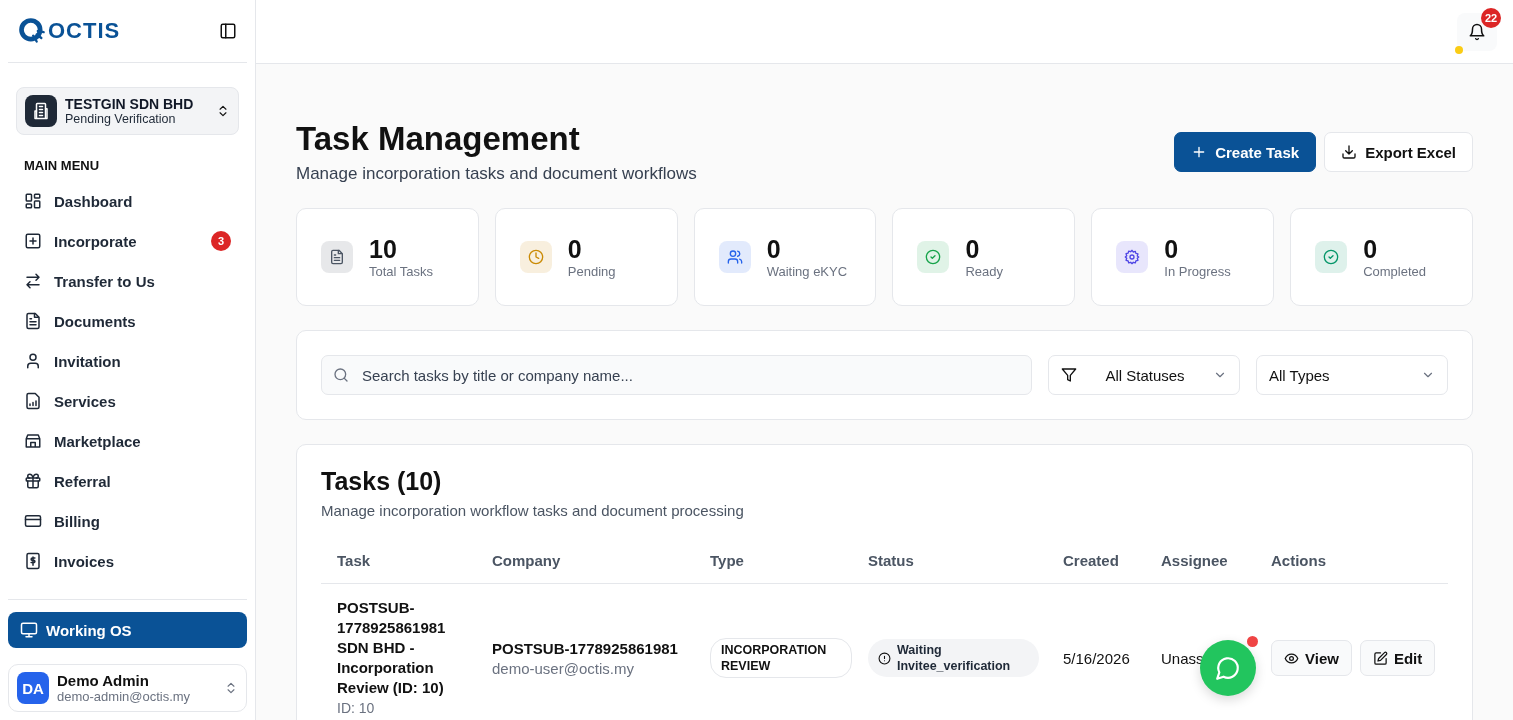 This screenshot has width=1513, height=720. What do you see at coordinates (32, 31) in the screenshot?
I see `logo-icon` at bounding box center [32, 31].